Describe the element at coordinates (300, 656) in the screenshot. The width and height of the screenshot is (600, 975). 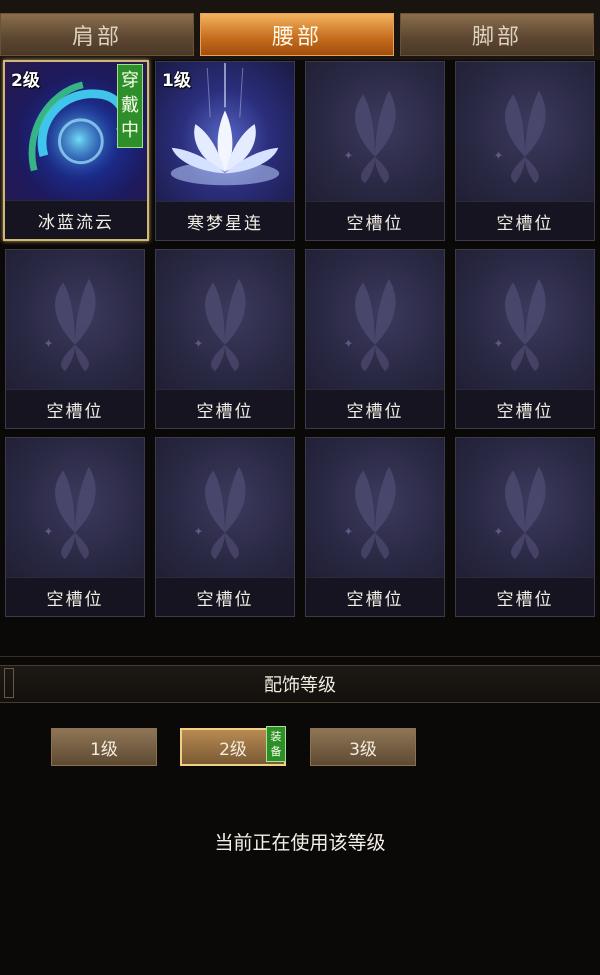
I see `divider` at that location.